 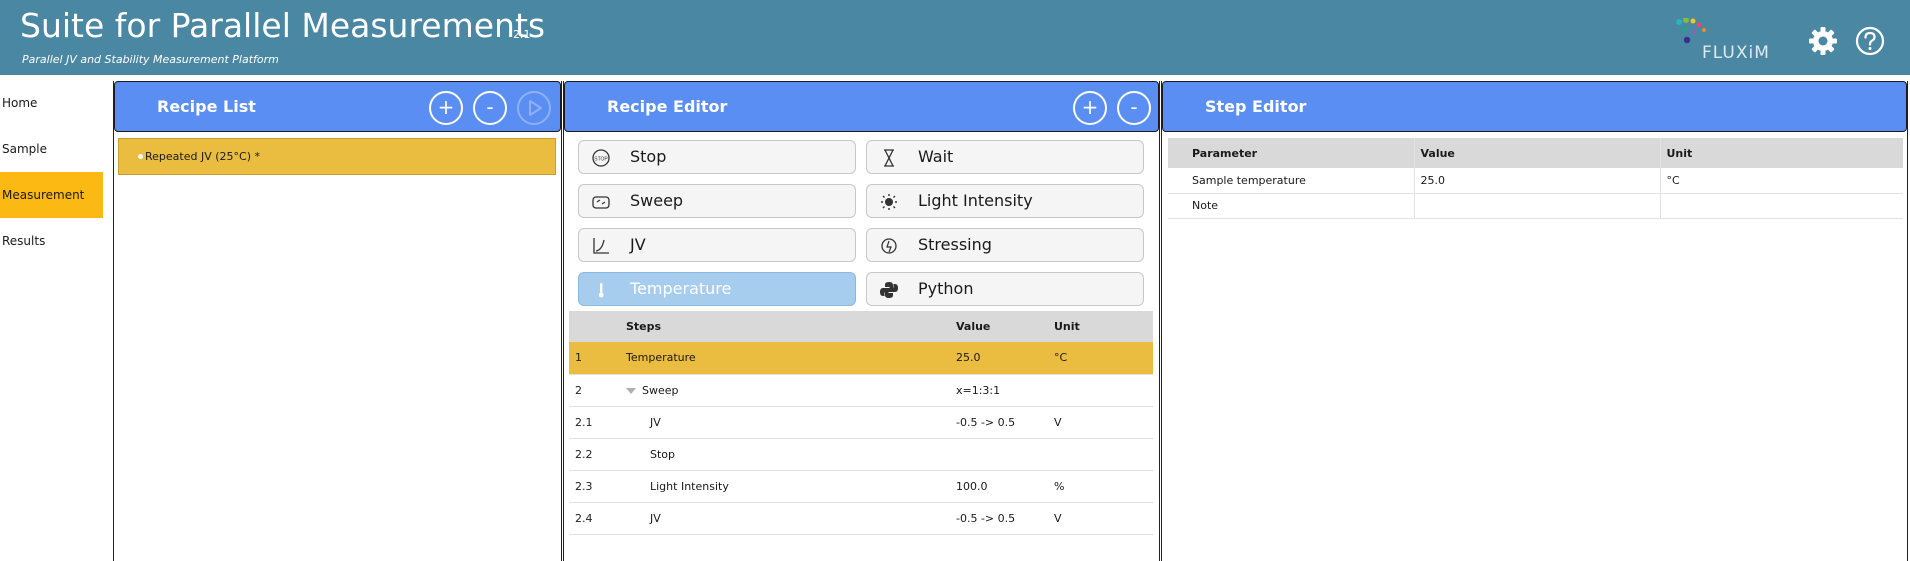 What do you see at coordinates (999, 454) in the screenshot?
I see `row-value` at bounding box center [999, 454].